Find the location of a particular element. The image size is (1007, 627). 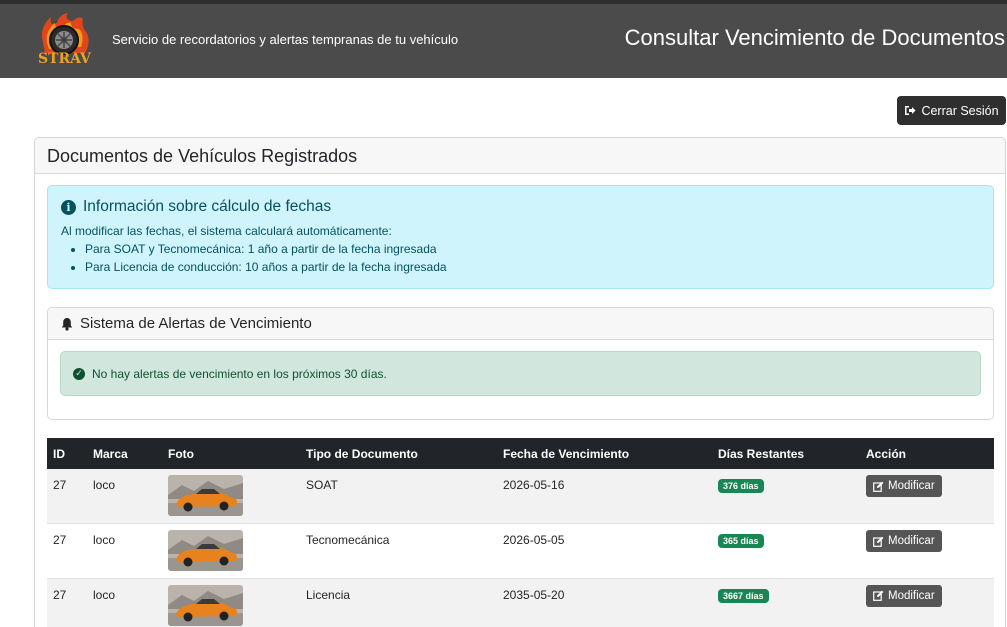

cell-fecha-vencimiento: 2026-05-16 is located at coordinates (534, 485).